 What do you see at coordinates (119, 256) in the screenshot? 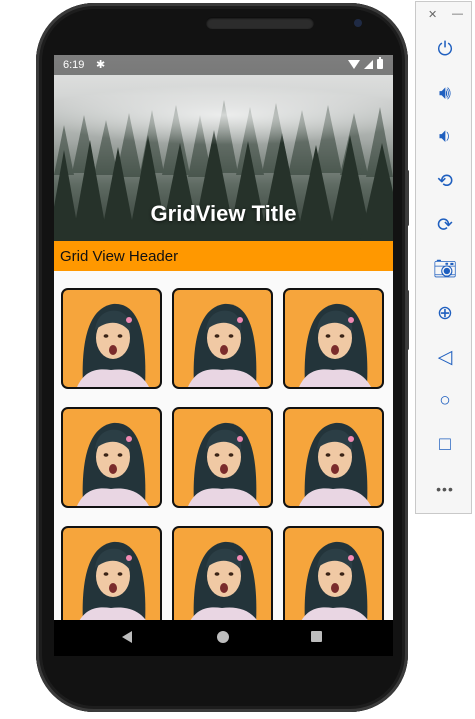
I see `grid-header-label: Grid View Header` at bounding box center [119, 256].